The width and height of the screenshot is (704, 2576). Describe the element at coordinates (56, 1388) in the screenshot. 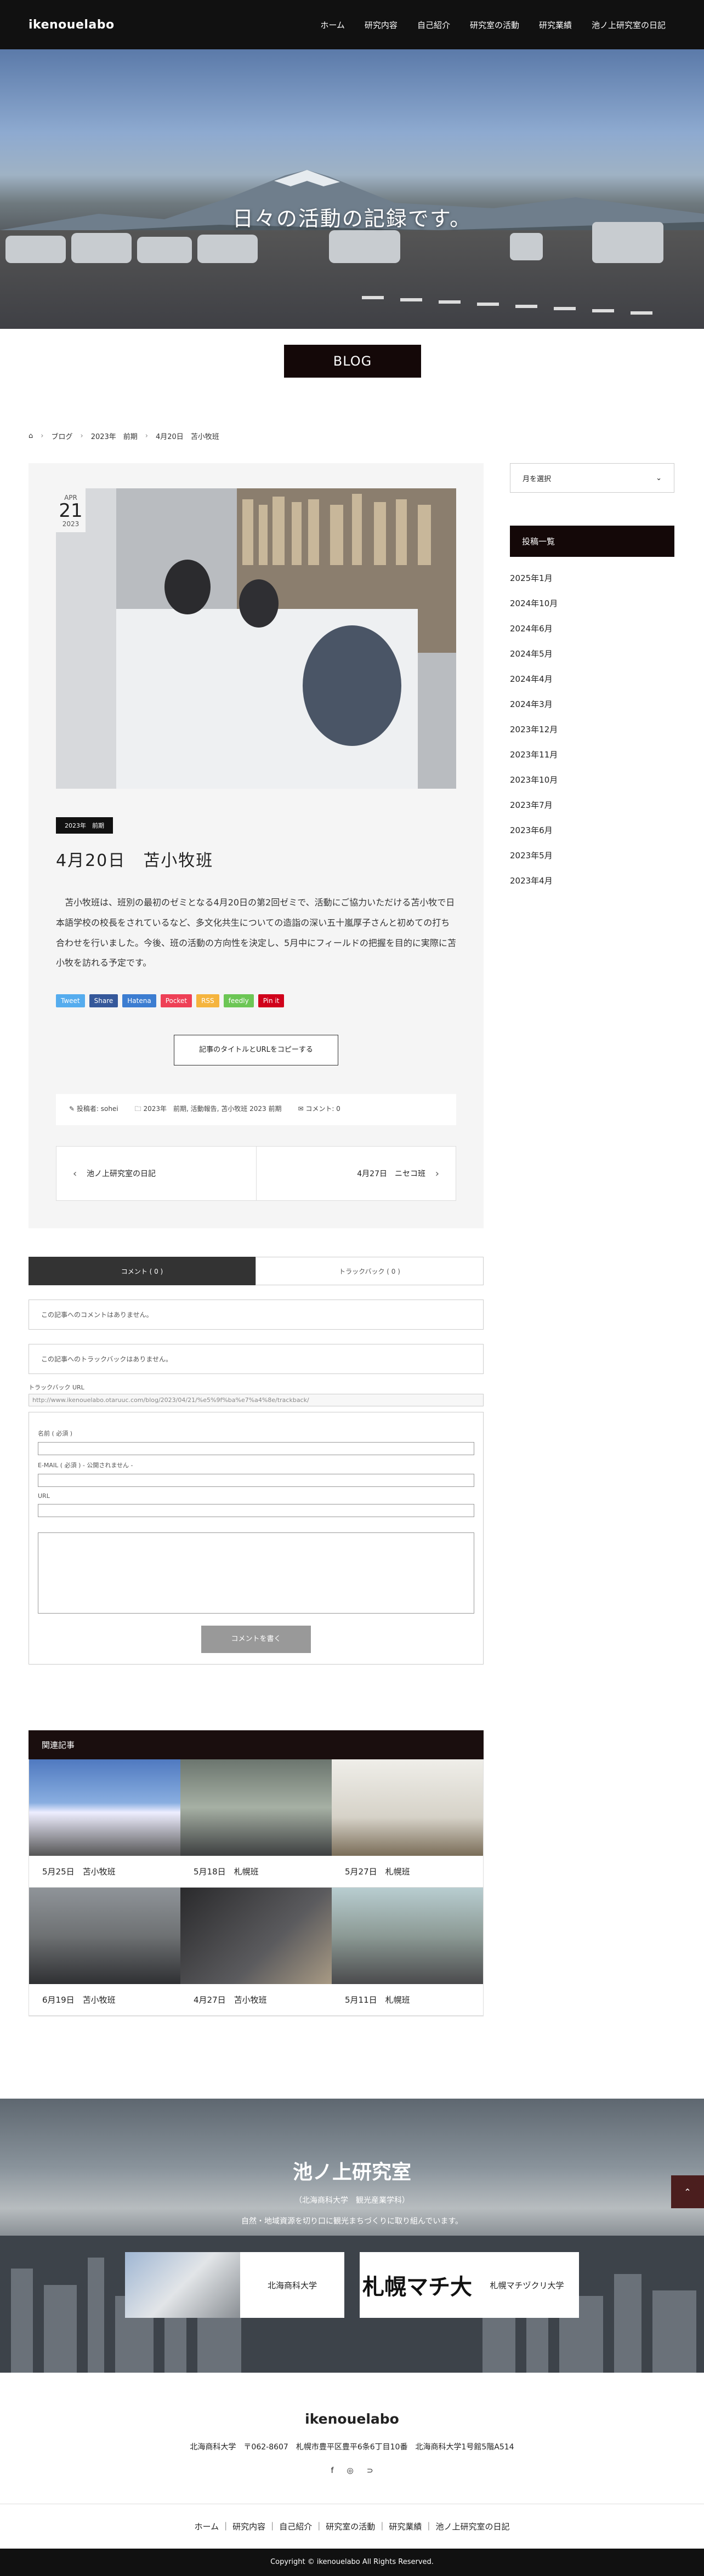

I see `trackback-url-label: トラックバック URL` at that location.